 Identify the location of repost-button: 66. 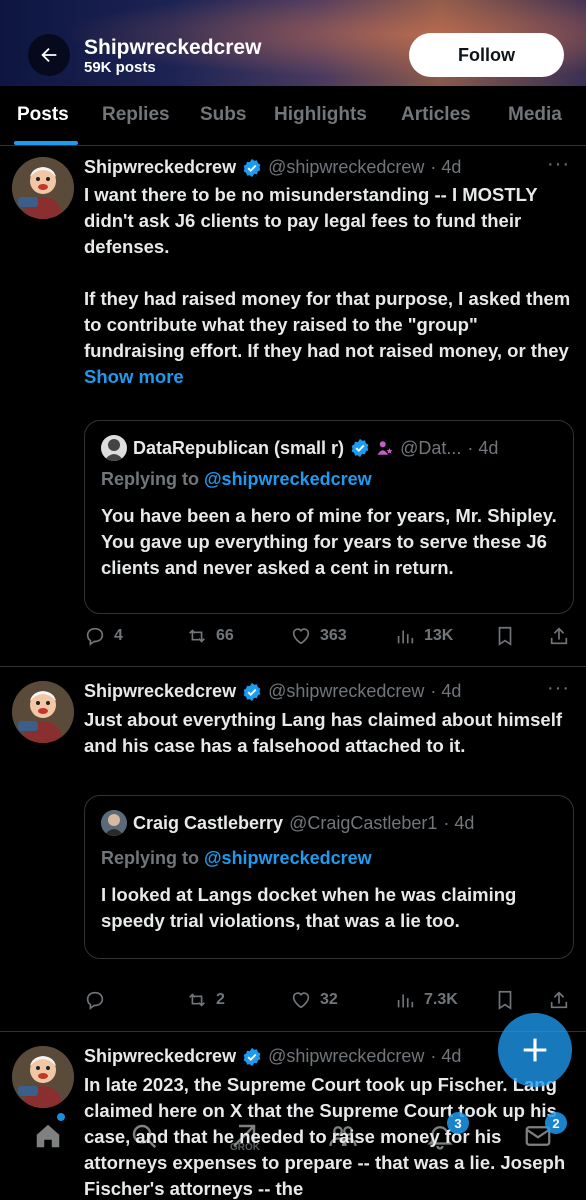
(210, 636).